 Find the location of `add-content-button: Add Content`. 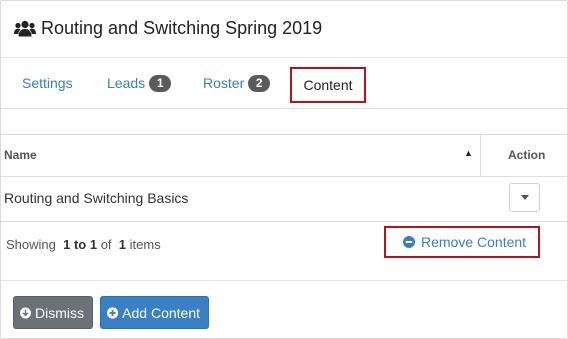

add-content-button: Add Content is located at coordinates (154, 312).